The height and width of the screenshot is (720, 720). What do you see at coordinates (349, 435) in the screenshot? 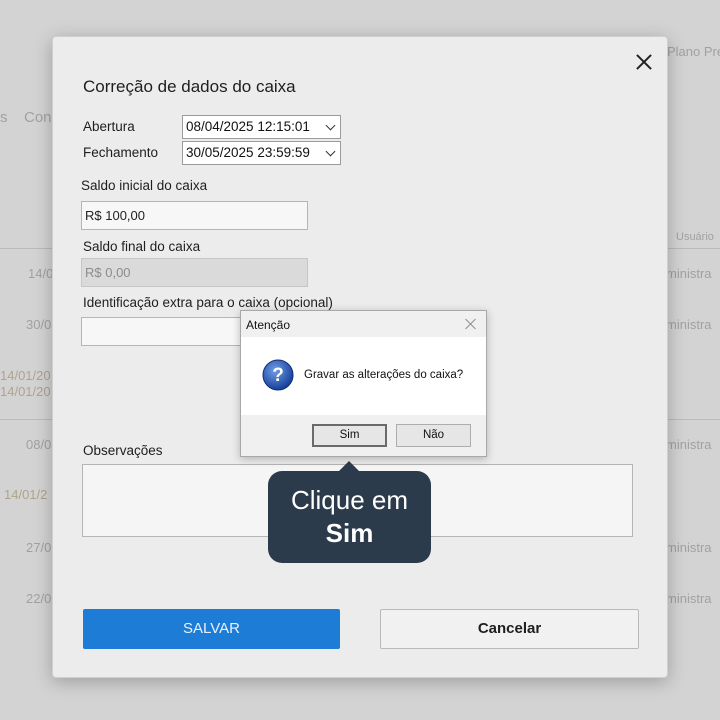
I see `yes-button: Sim` at bounding box center [349, 435].